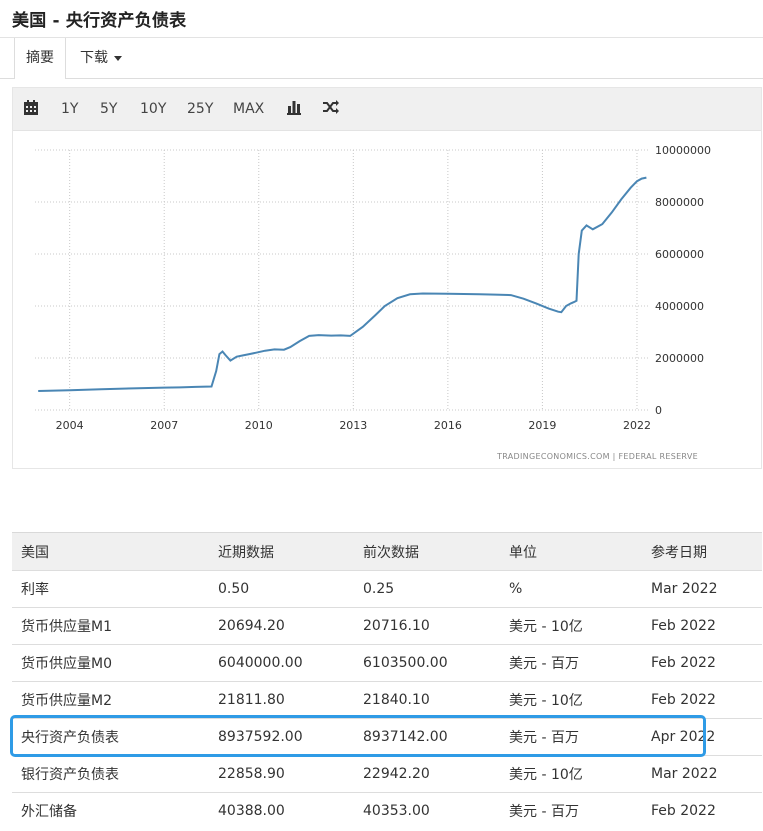 The width and height of the screenshot is (763, 831). I want to click on tab-download: 下载, so click(101, 58).